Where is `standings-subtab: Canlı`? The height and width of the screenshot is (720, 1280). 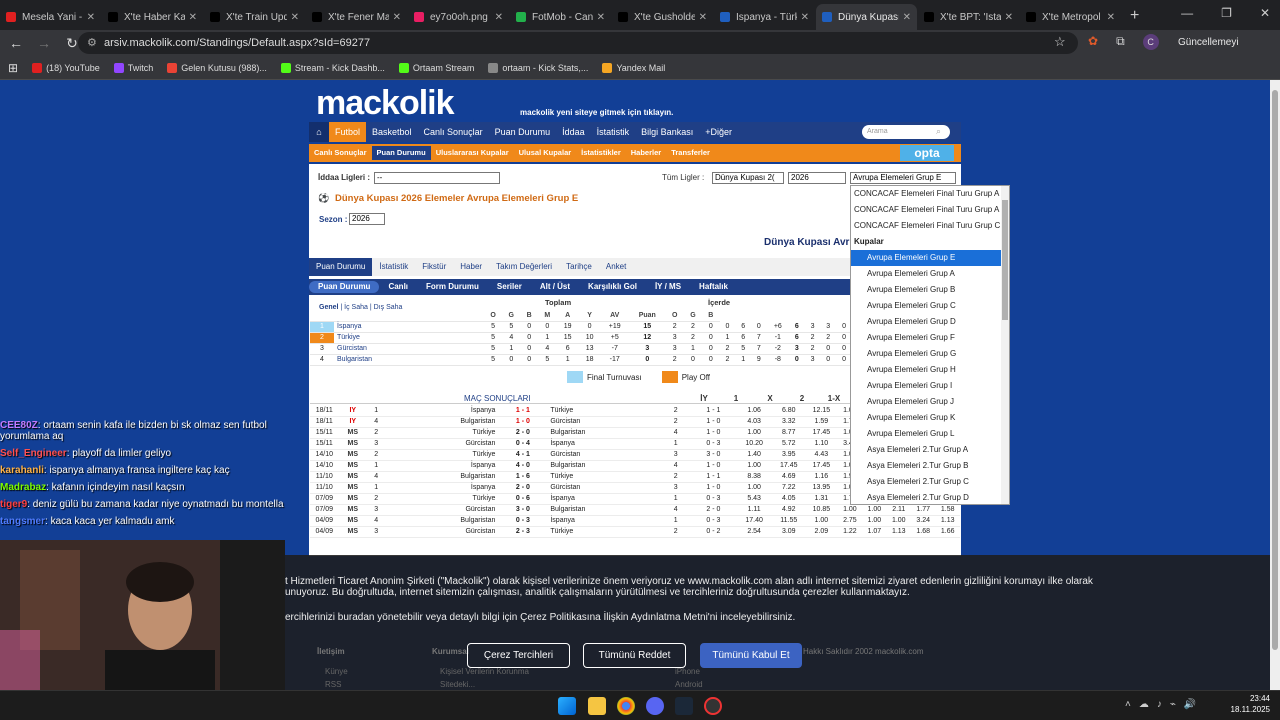 standings-subtab: Canlı is located at coordinates (398, 287).